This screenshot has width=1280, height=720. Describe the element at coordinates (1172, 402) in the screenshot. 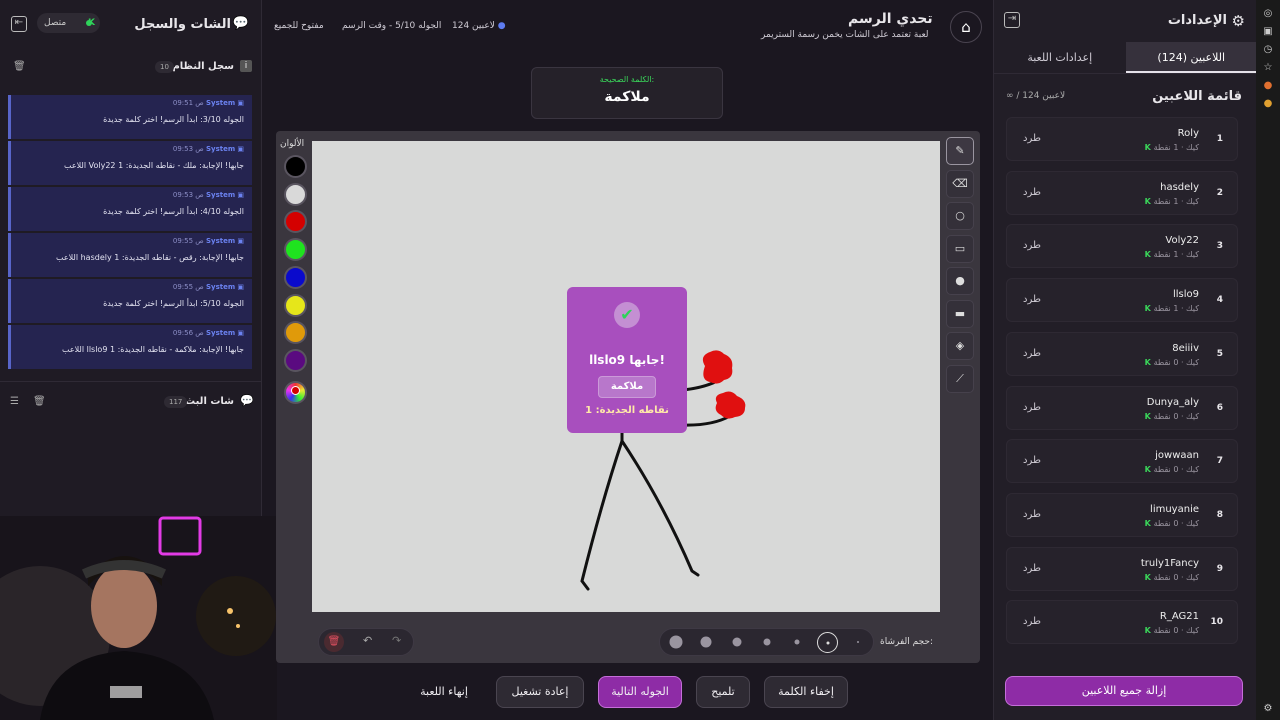

I see `player-name: Dunya_aly` at that location.